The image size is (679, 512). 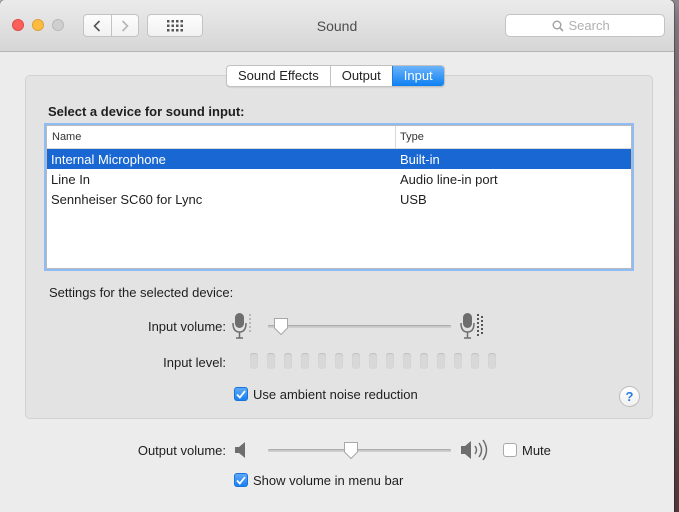 What do you see at coordinates (359, 450) in the screenshot?
I see `output-volume-track` at bounding box center [359, 450].